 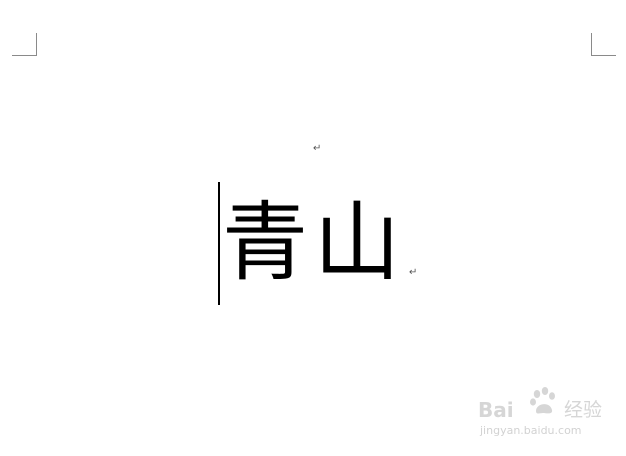 I want to click on baidu-paw-icon, so click(x=542, y=400).